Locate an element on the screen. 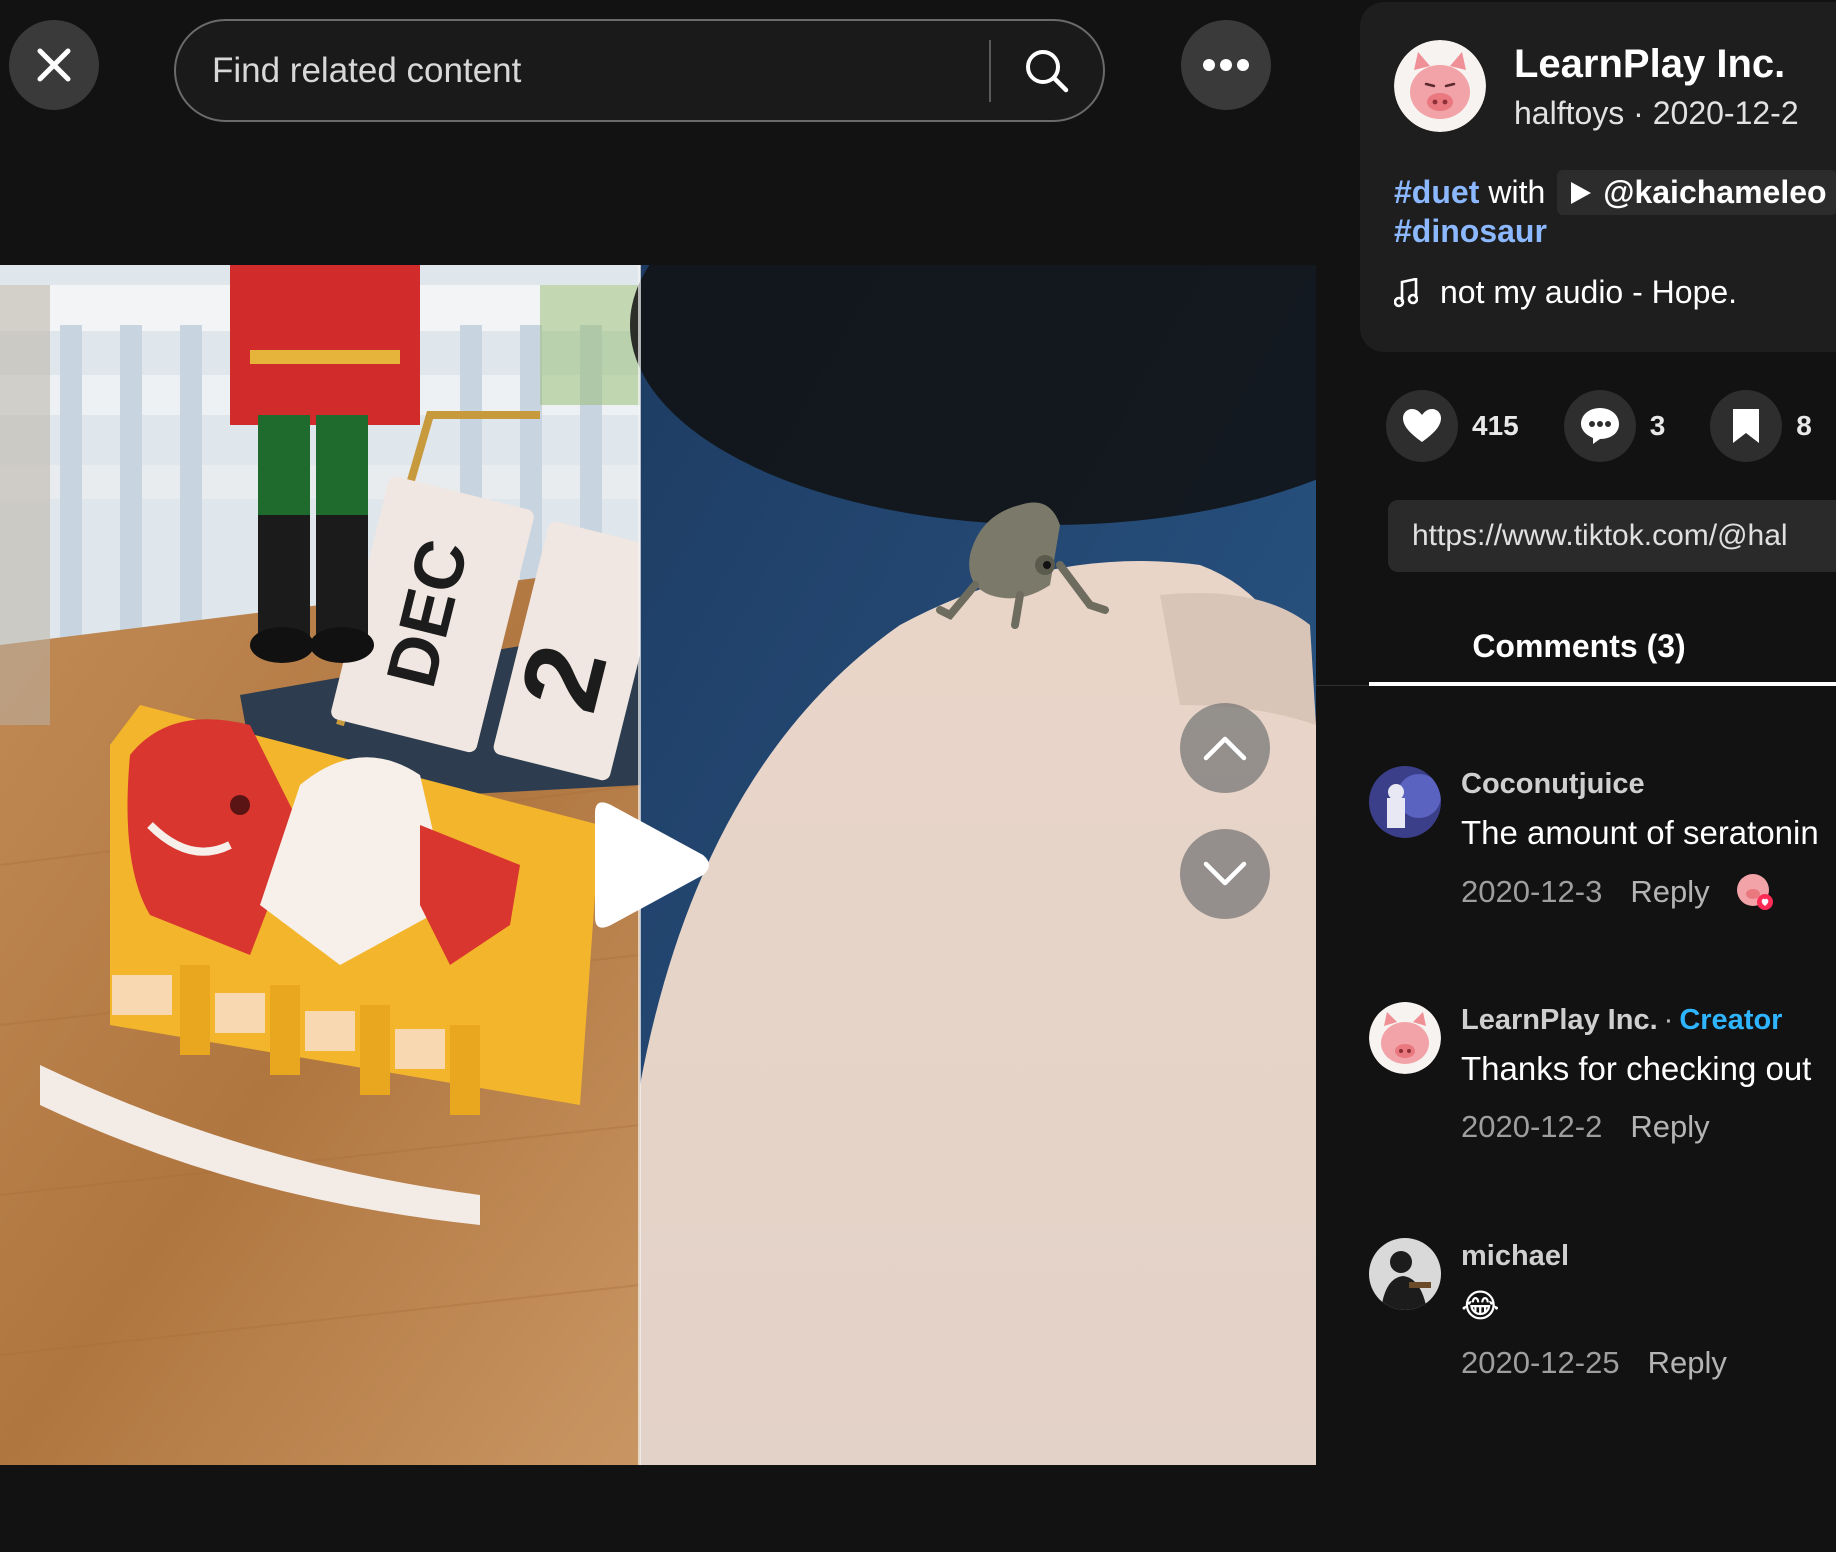 The width and height of the screenshot is (1836, 1552). creator-liked-badge is located at coordinates (1755, 892).